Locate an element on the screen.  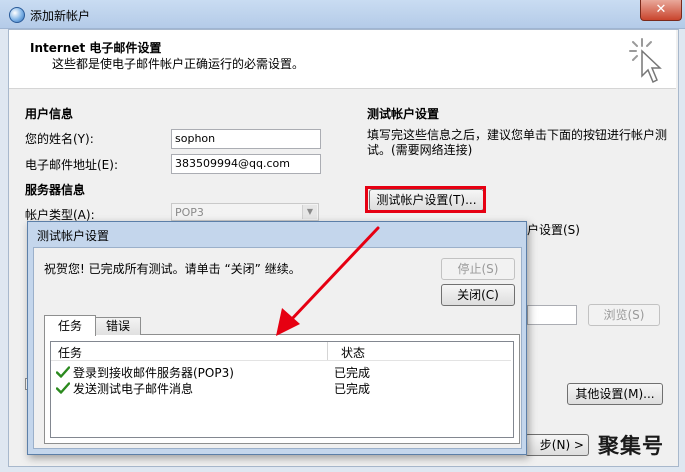
header-subtitle: 这些都是使电子邮件帐户正确运行的必需设置。 is located at coordinates (178, 64).